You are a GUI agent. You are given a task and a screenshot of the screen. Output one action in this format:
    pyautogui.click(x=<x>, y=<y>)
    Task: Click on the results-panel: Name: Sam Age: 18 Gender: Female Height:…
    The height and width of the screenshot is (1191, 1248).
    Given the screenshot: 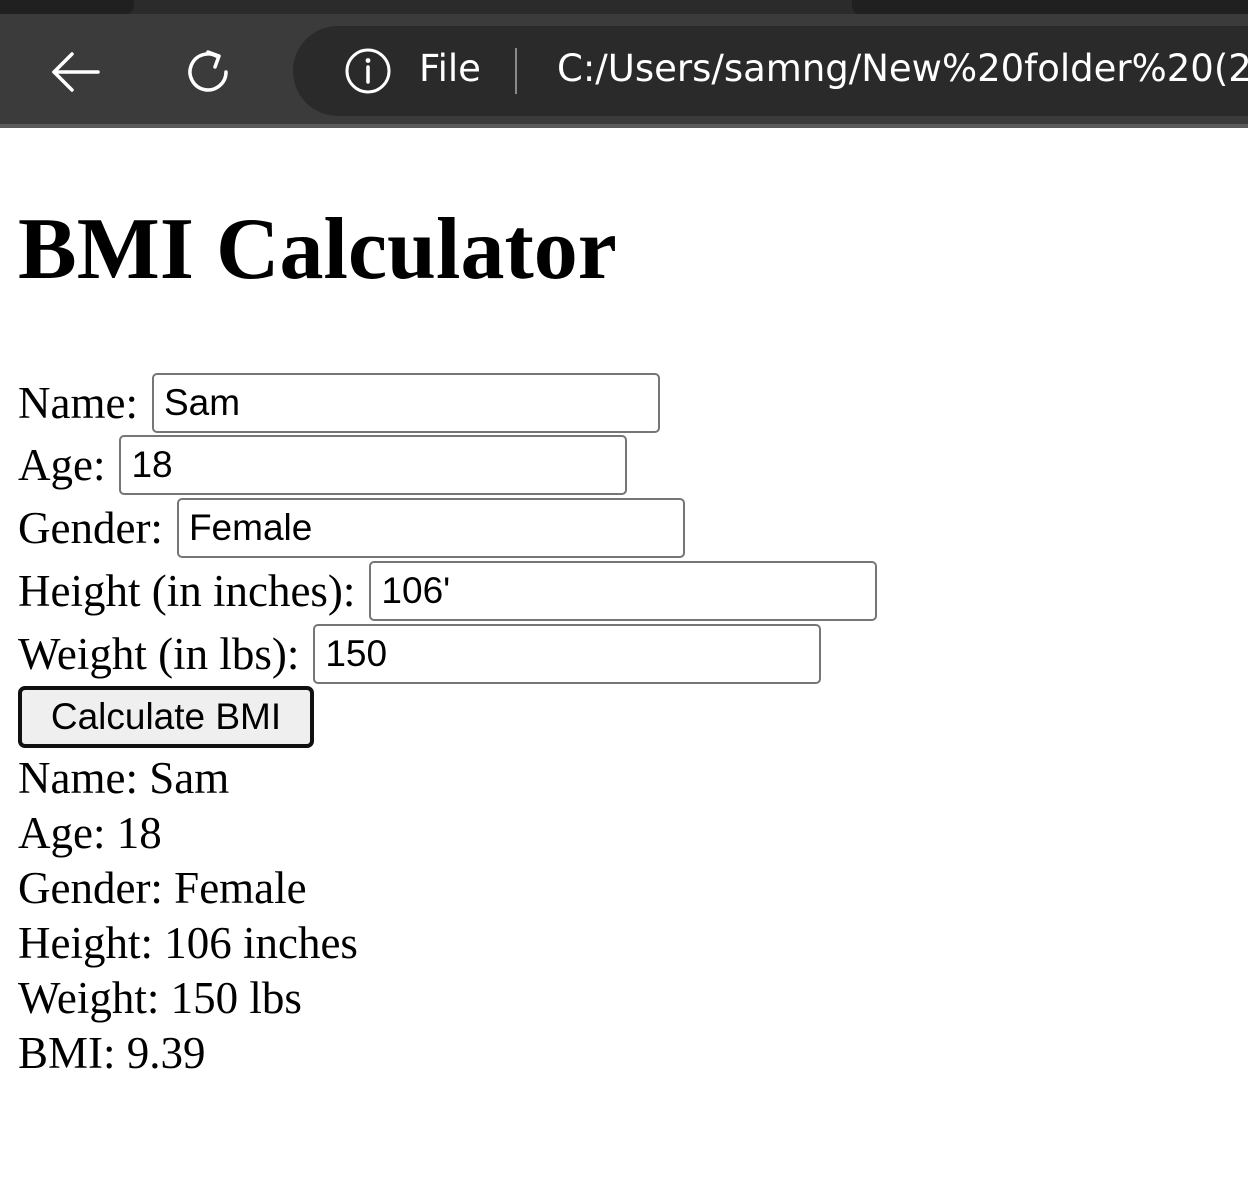 What is the action you would take?
    pyautogui.click(x=188, y=916)
    